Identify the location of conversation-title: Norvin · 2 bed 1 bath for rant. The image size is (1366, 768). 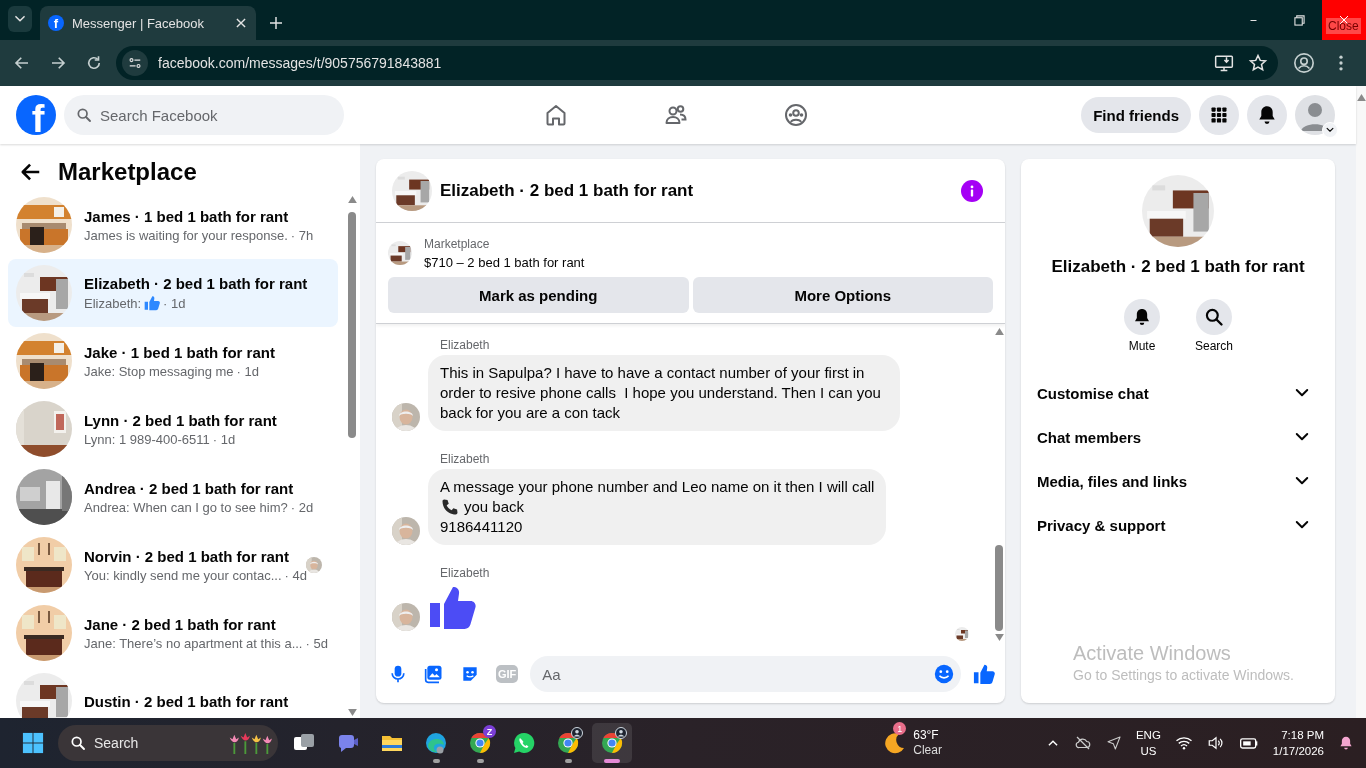
(187, 556).